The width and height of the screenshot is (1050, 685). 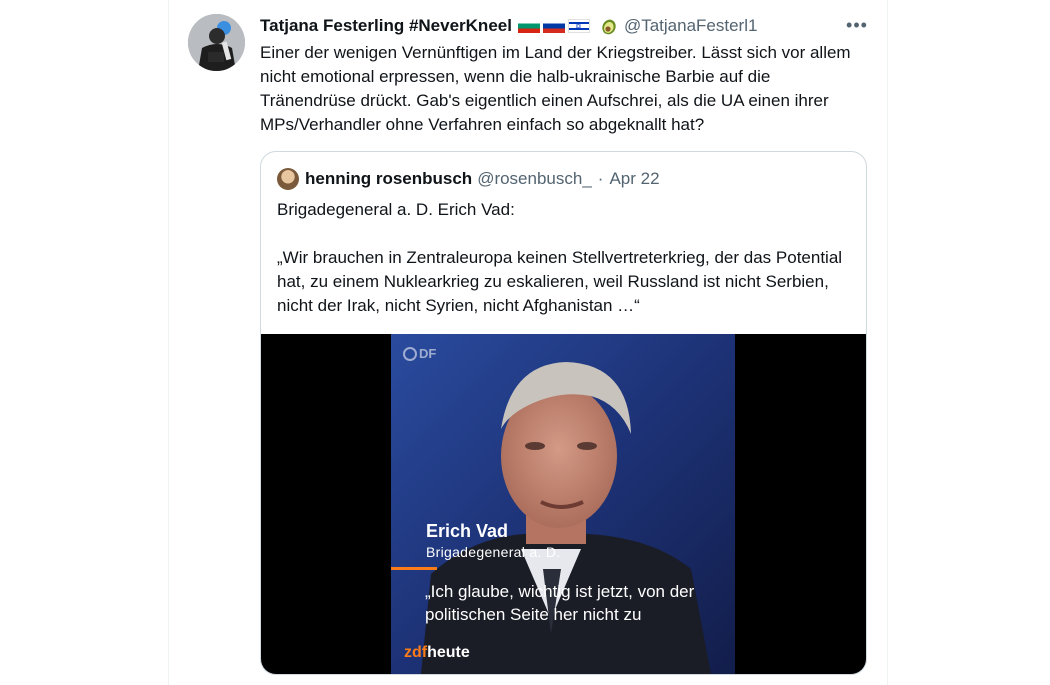 What do you see at coordinates (386, 26) in the screenshot?
I see `author-name: Tatjana Festerling #NeverKneel` at bounding box center [386, 26].